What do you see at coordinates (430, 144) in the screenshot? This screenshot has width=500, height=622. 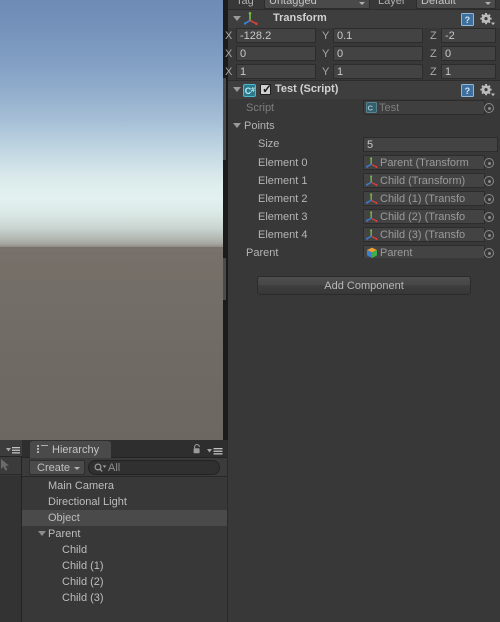 I see `size-input: 5` at bounding box center [430, 144].